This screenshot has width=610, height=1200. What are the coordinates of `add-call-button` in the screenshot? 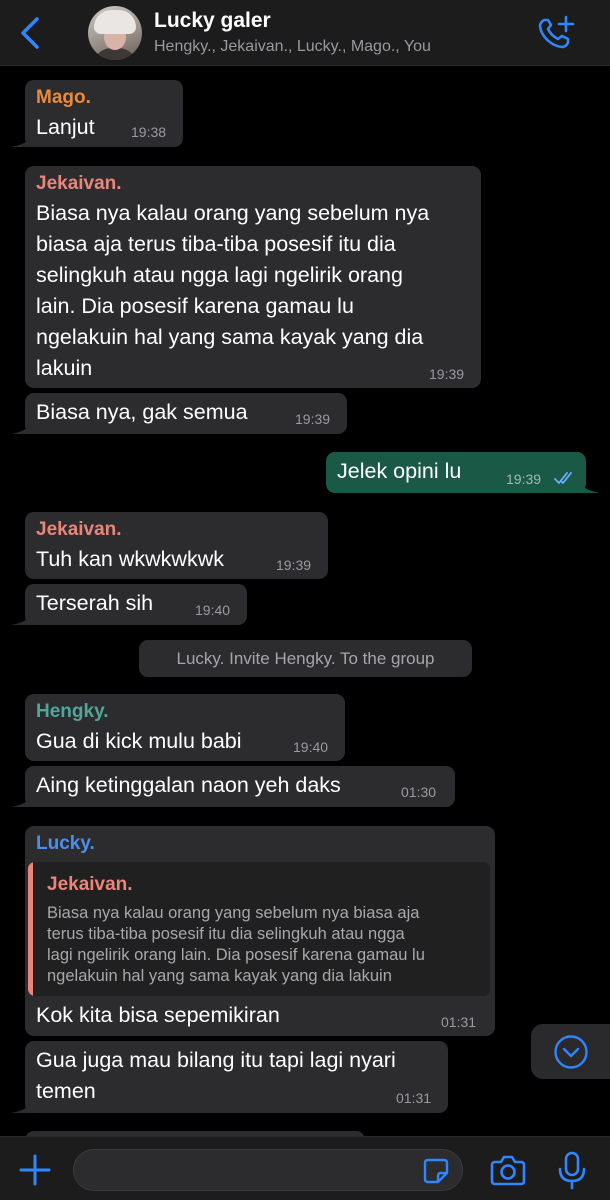 It's located at (556, 33).